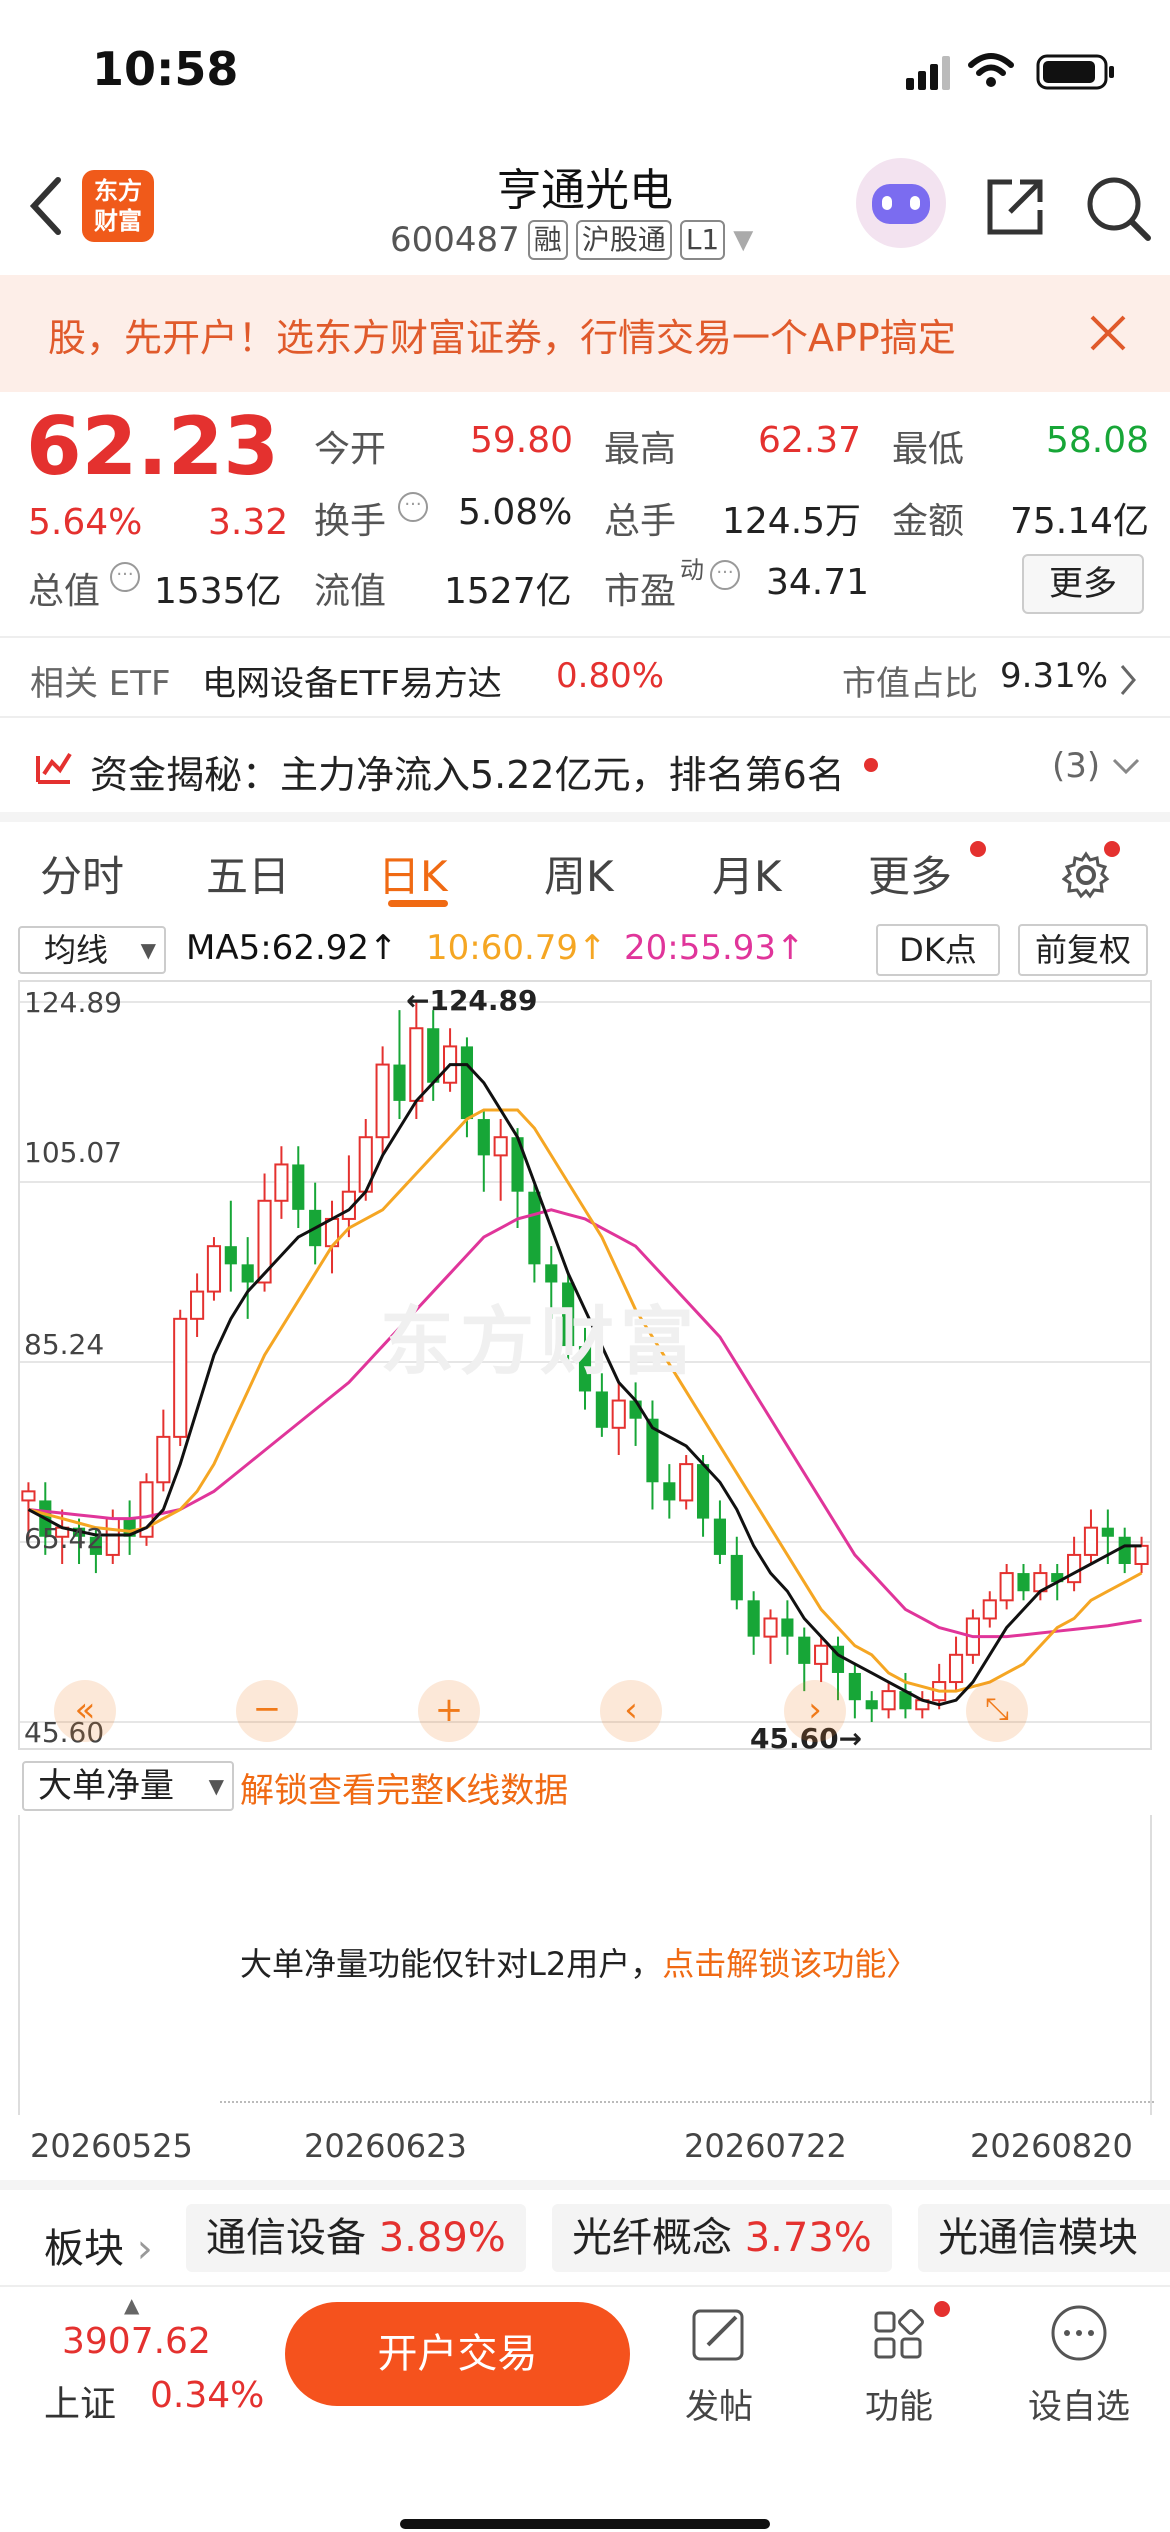 The width and height of the screenshot is (1170, 2532). Describe the element at coordinates (640, 591) in the screenshot. I see `pe-label: 市盈` at that location.